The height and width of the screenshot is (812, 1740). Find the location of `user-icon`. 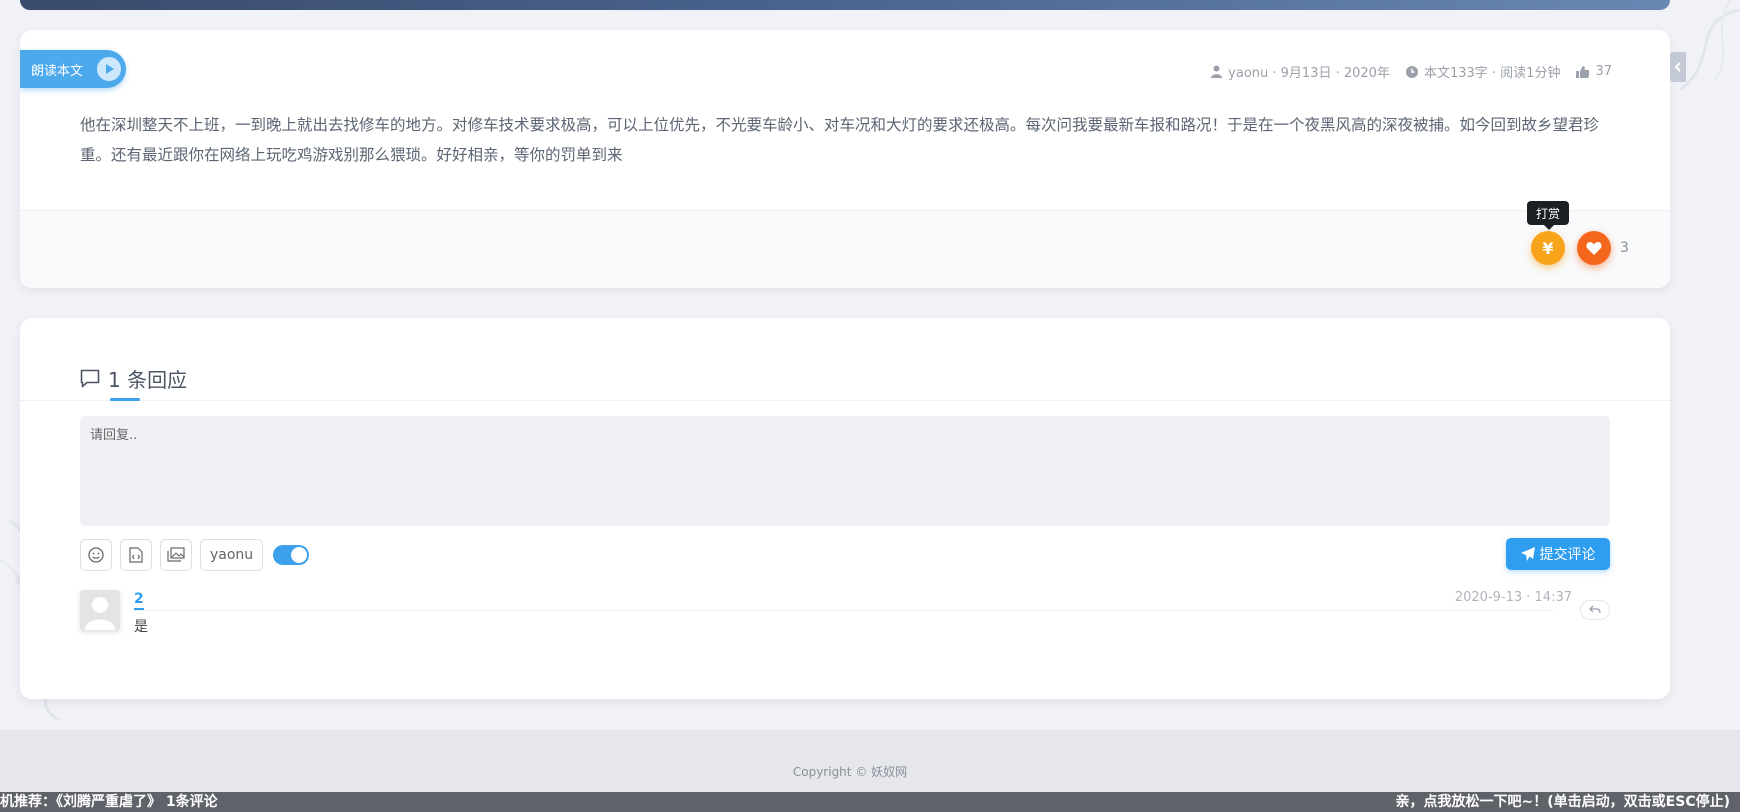

user-icon is located at coordinates (1217, 71).